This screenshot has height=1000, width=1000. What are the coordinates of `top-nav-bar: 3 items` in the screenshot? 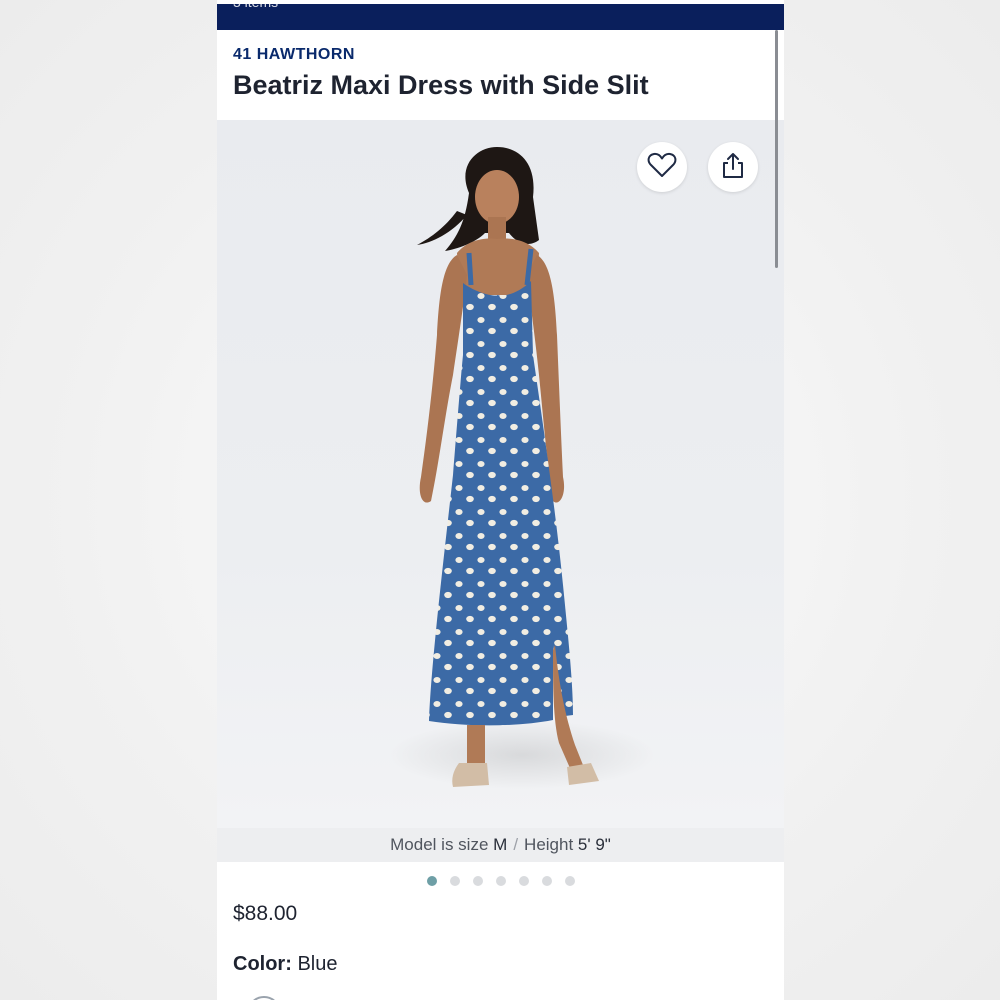 It's located at (500, 15).